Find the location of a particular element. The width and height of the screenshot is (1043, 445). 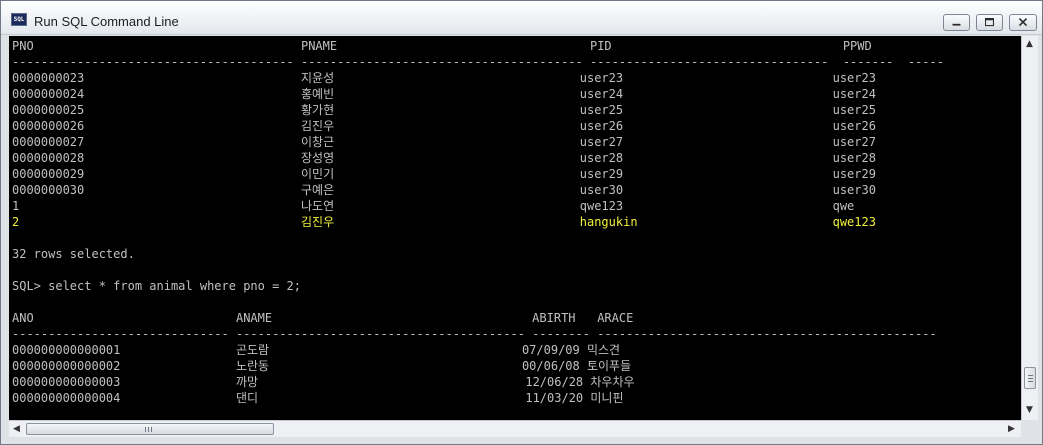

vertical-scroll-thumb is located at coordinates (1030, 378).